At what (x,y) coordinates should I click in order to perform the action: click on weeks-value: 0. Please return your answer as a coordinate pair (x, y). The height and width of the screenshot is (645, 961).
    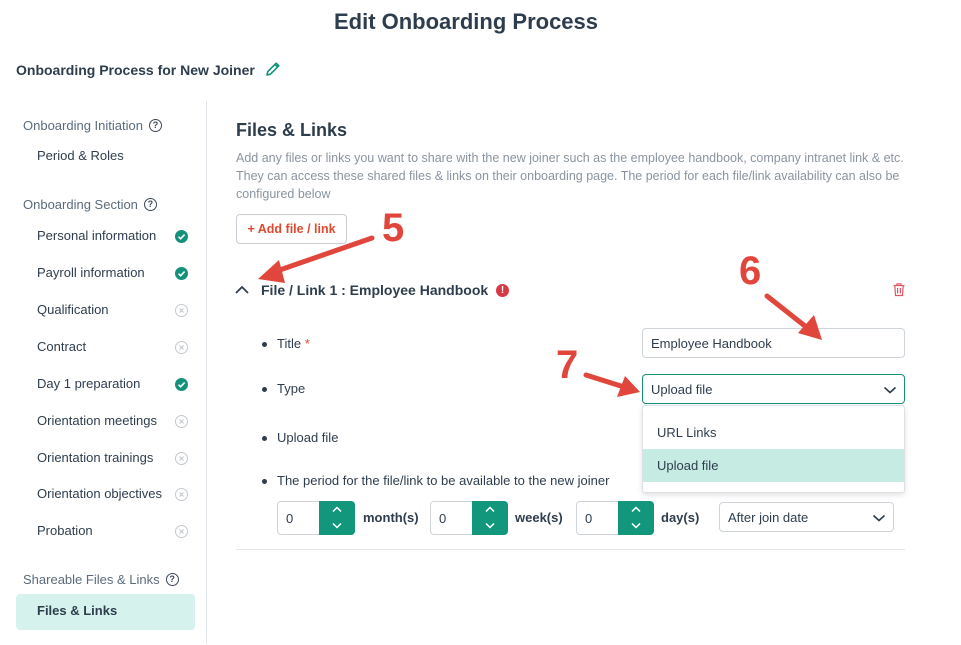
    Looking at the image, I should click on (443, 518).